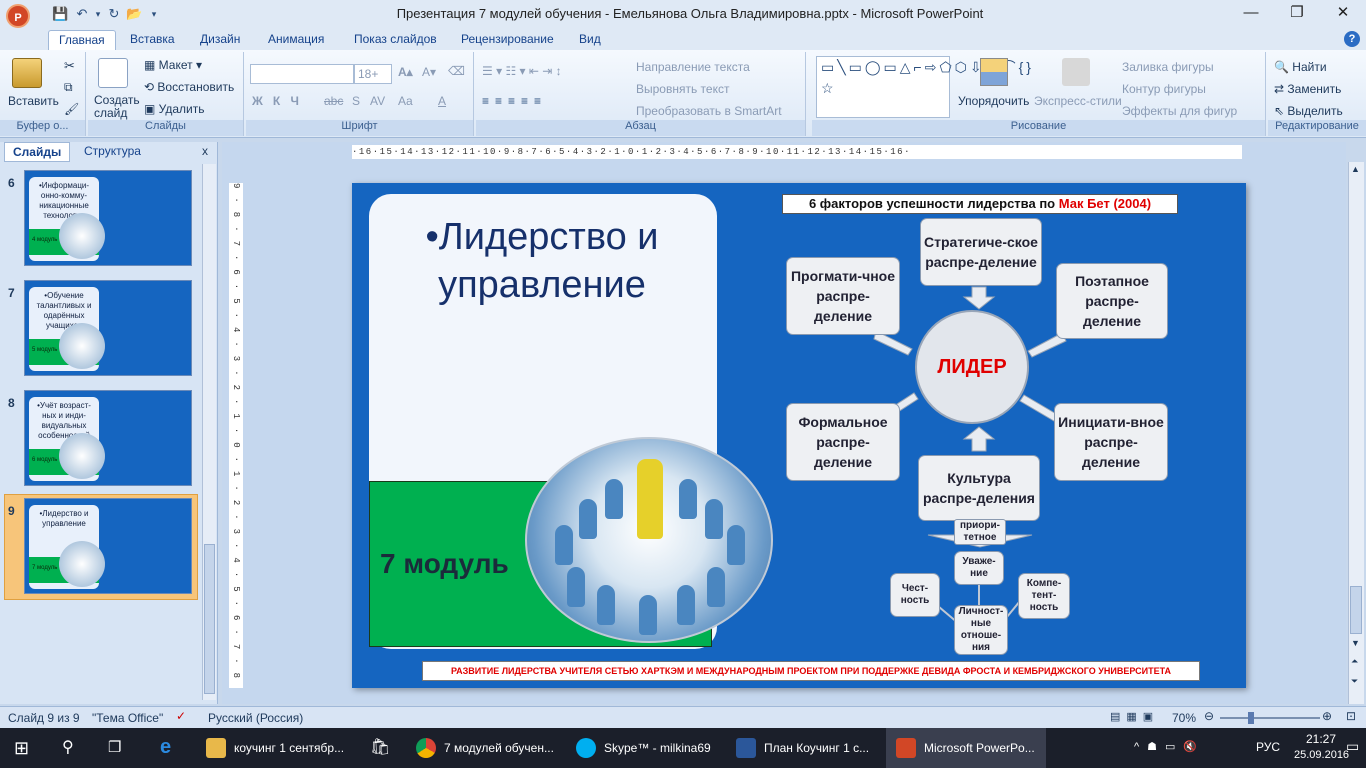 Image resolution: width=1366 pixels, height=768 pixels. What do you see at coordinates (21, 748) in the screenshot?
I see `windows-start-icon: ⊞` at bounding box center [21, 748].